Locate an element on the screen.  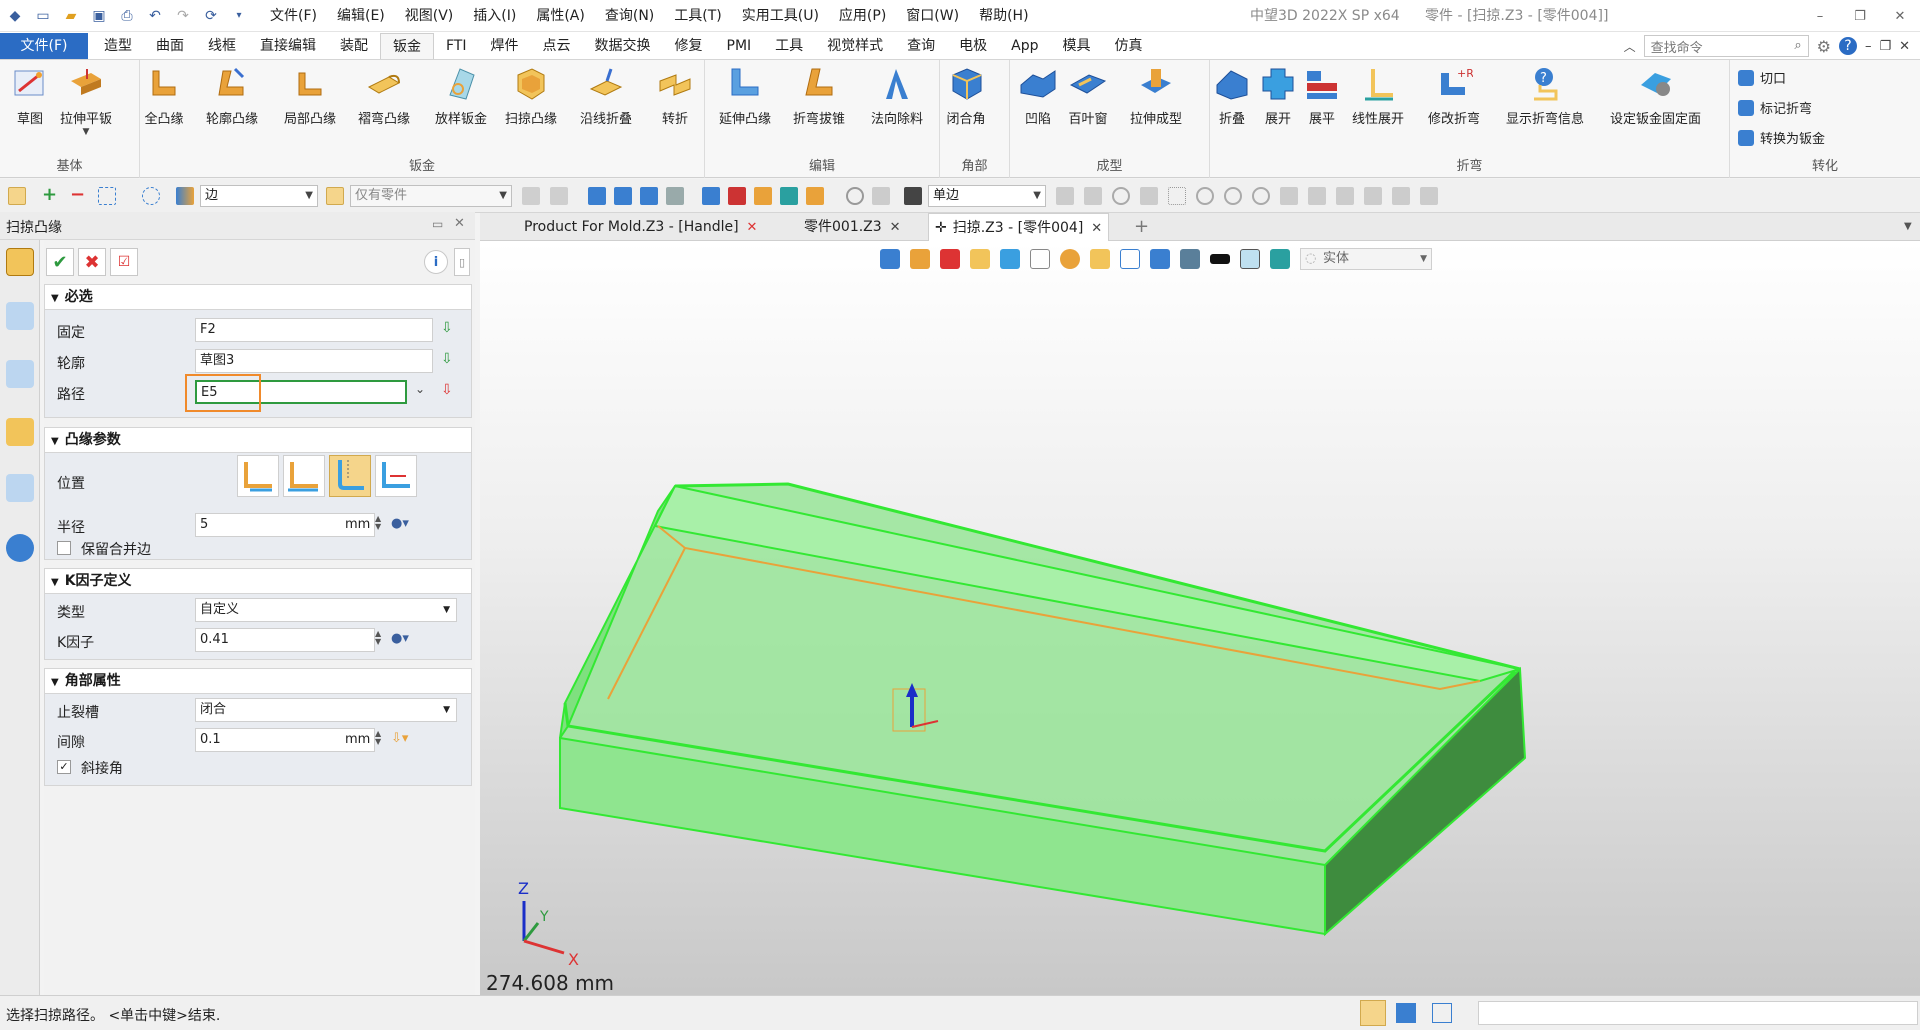
mark-bend-button: 标记折弯 is located at coordinates (1775, 107).